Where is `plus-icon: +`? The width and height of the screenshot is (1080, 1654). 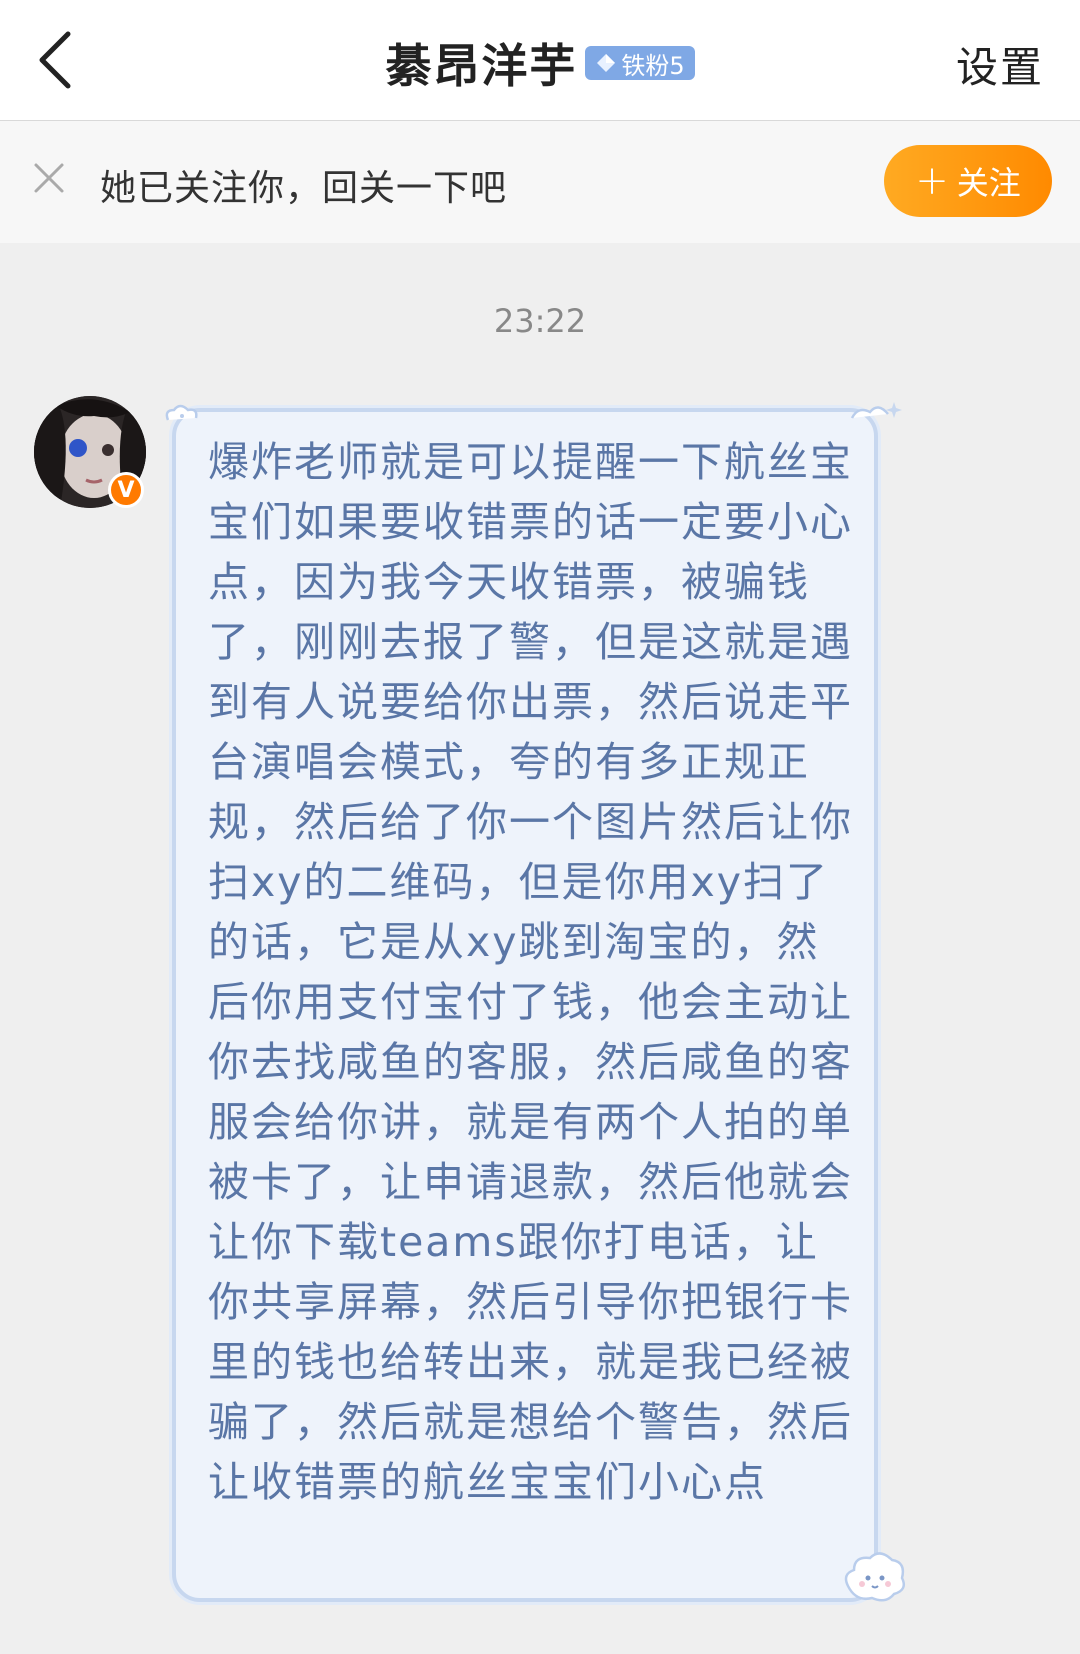
plus-icon: + is located at coordinates (932, 181).